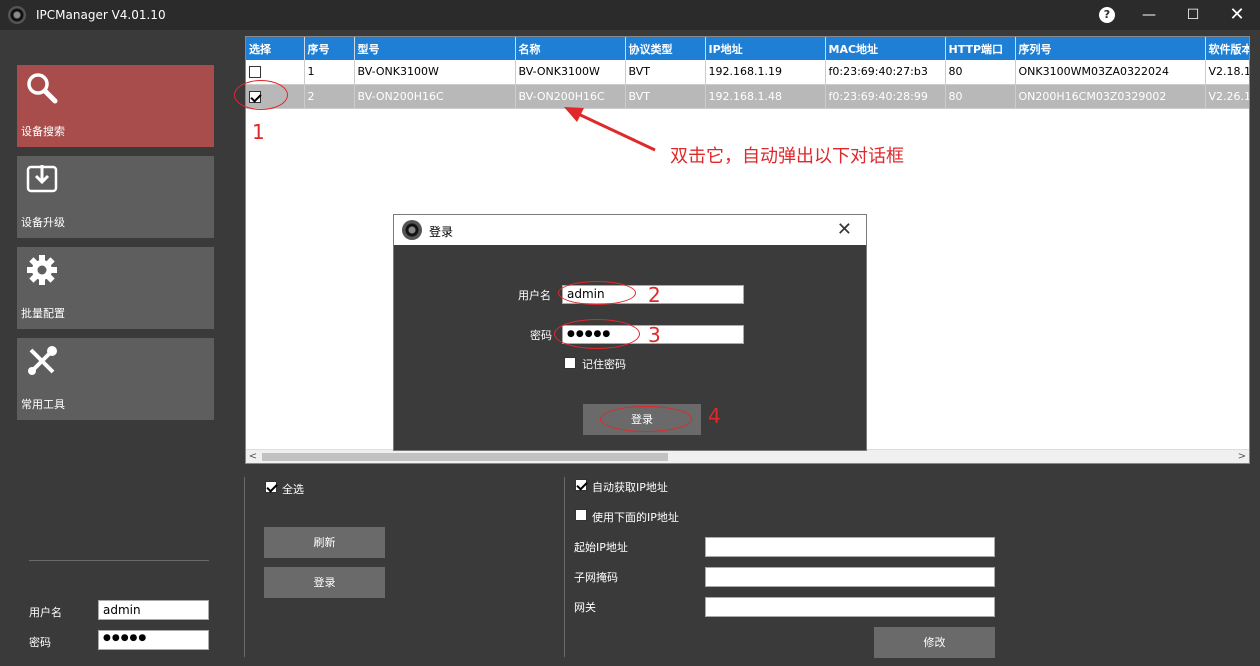 This screenshot has width=1260, height=666. What do you see at coordinates (581, 485) in the screenshot?
I see `auto-ip-checkbox` at bounding box center [581, 485].